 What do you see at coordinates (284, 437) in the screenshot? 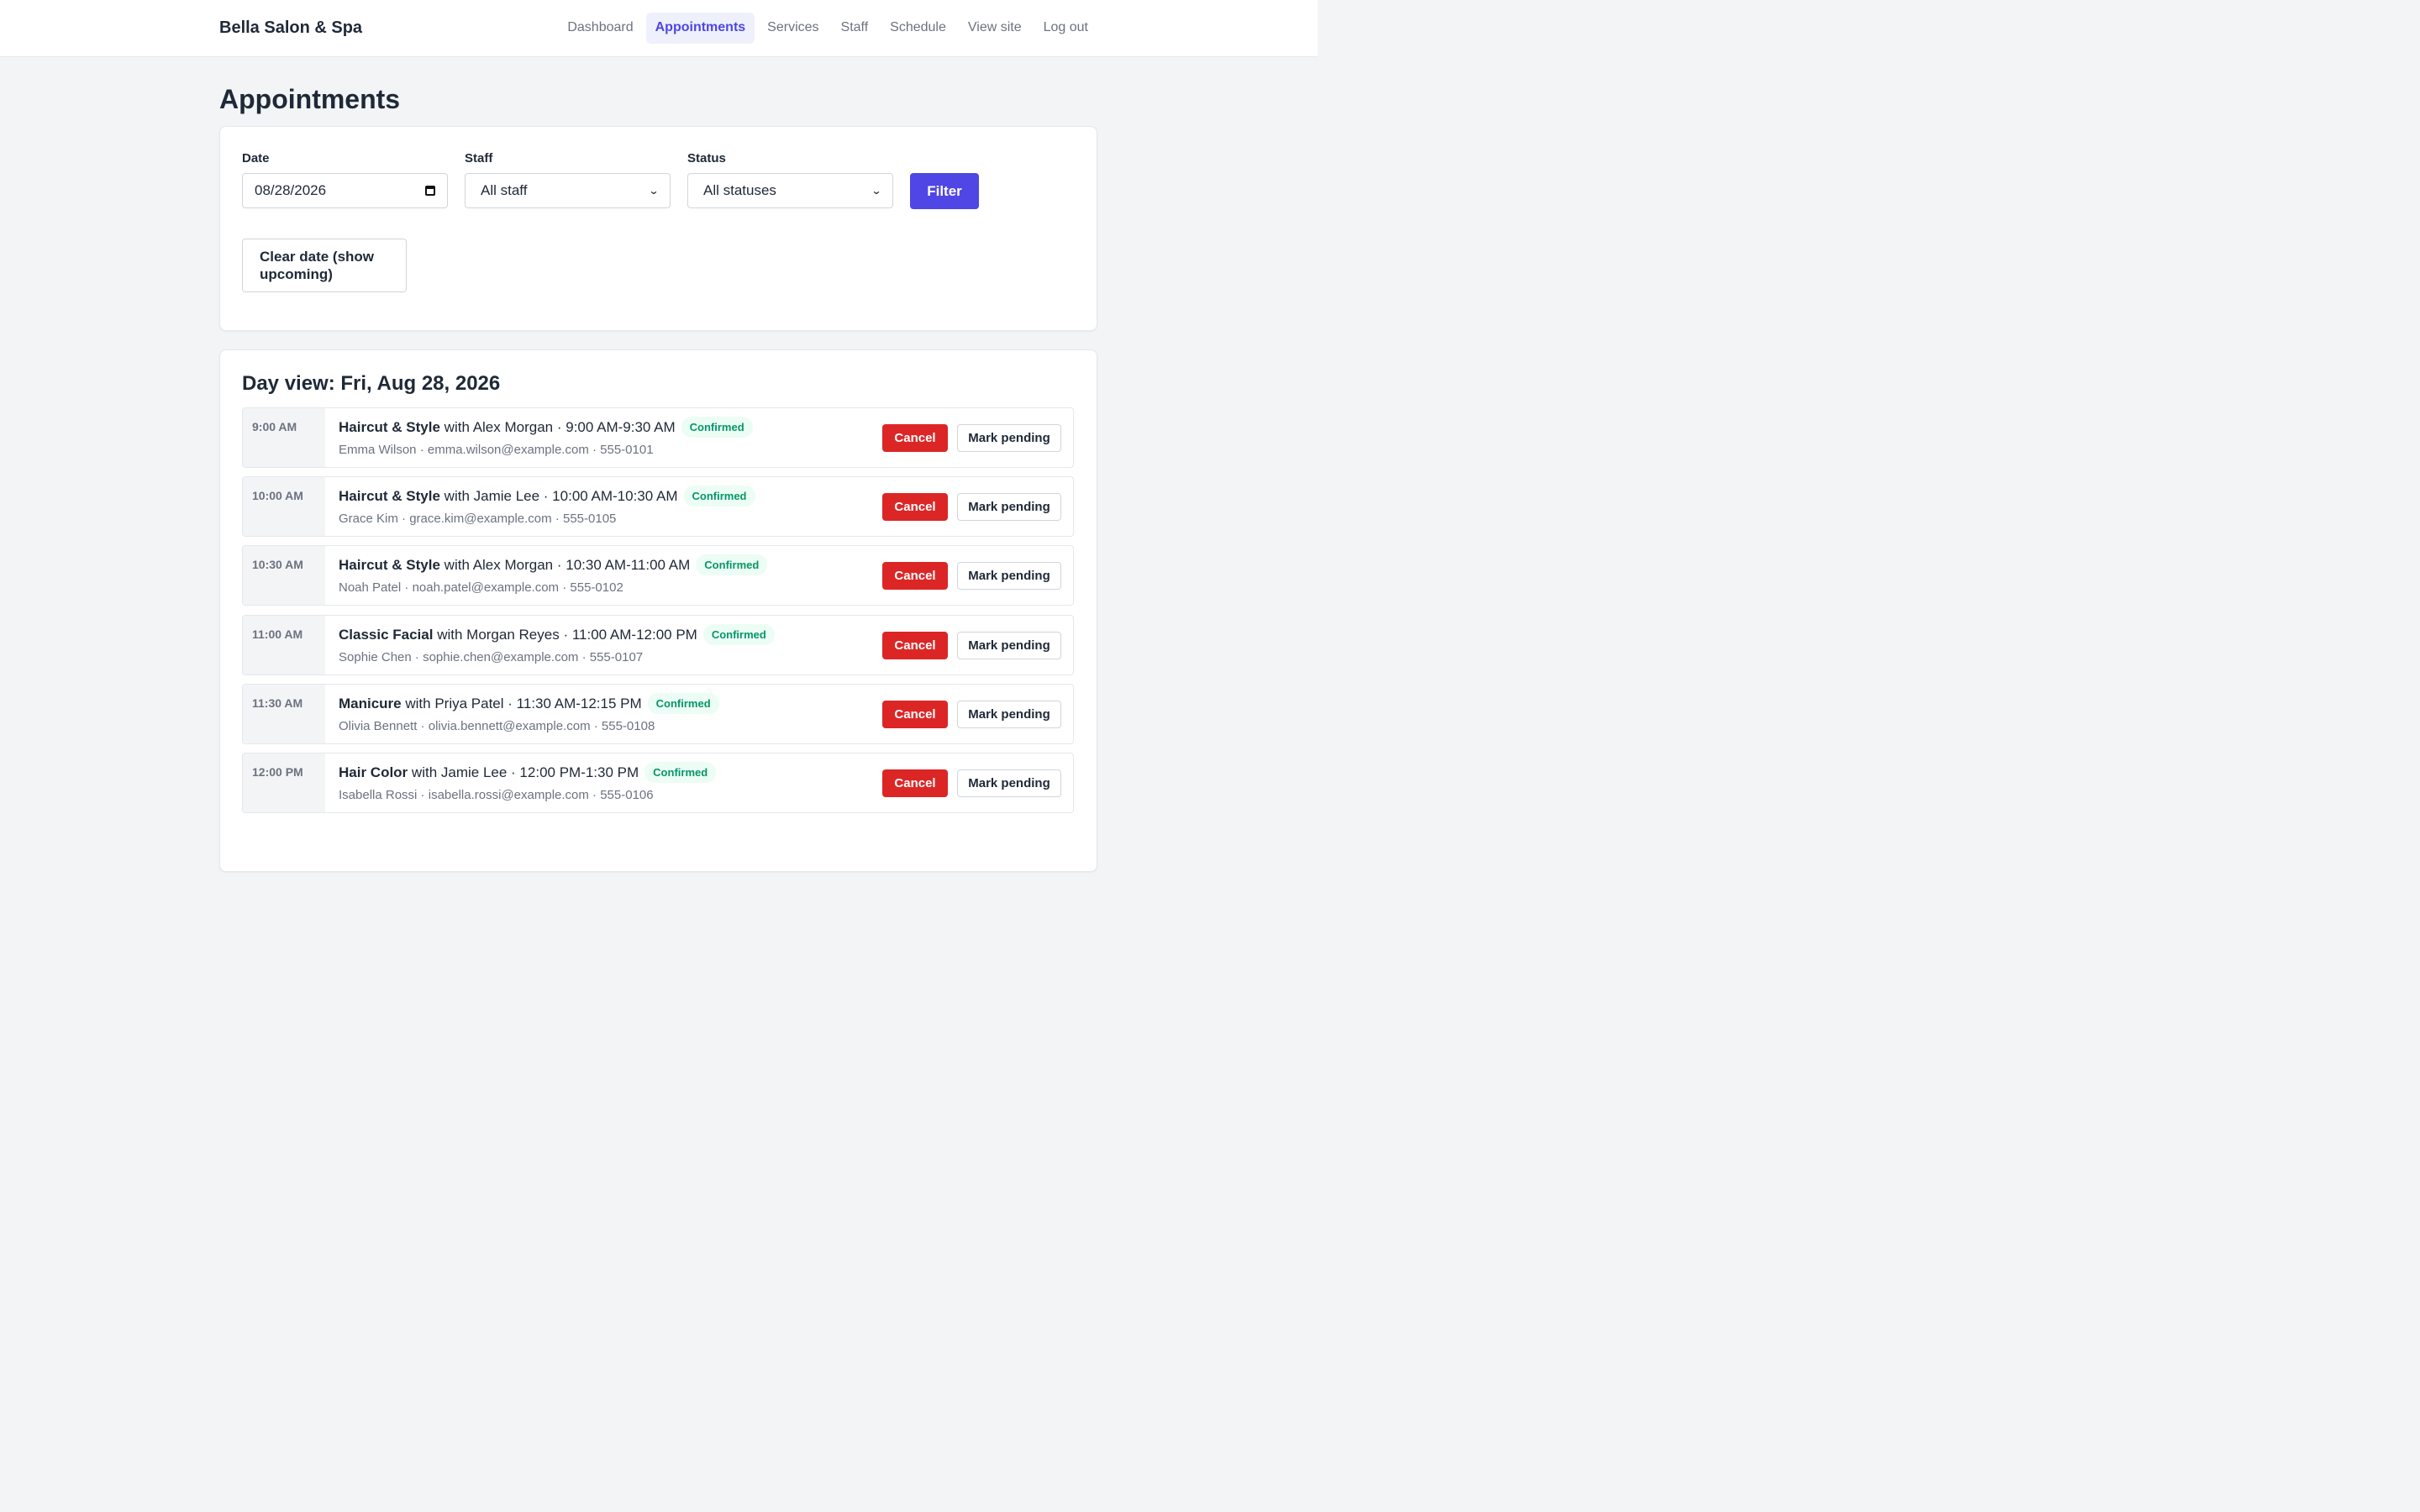
I see `time-column: 9:00 AM` at bounding box center [284, 437].